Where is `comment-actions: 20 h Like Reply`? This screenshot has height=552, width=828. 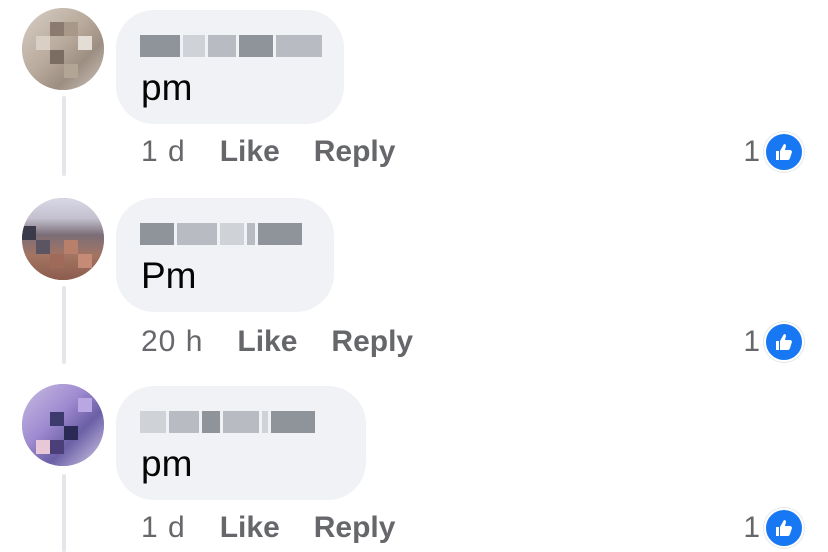 comment-actions: 20 h Like Reply is located at coordinates (294, 342).